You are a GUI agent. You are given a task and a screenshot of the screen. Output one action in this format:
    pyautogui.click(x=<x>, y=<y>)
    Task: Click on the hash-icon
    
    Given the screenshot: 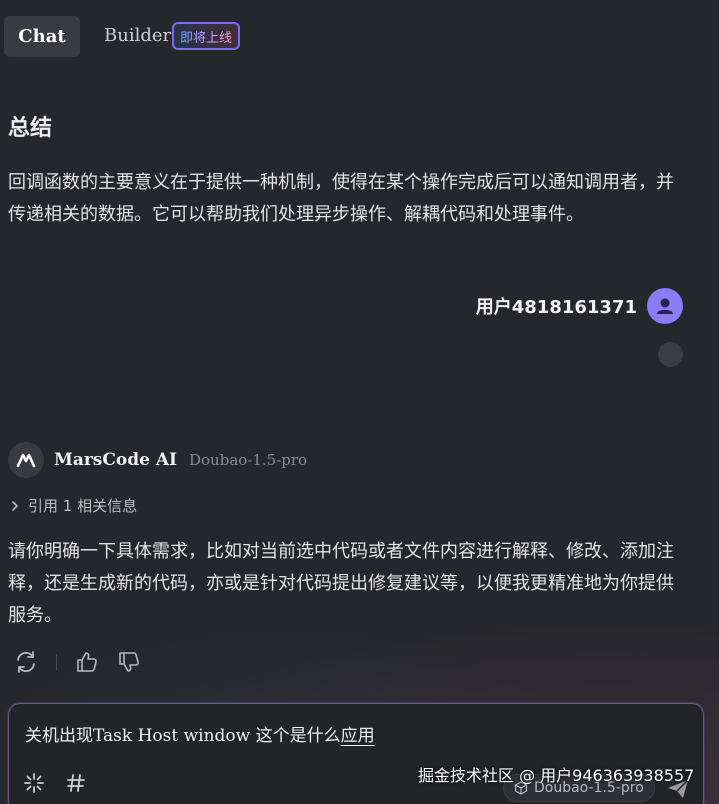 What is the action you would take?
    pyautogui.click(x=76, y=783)
    